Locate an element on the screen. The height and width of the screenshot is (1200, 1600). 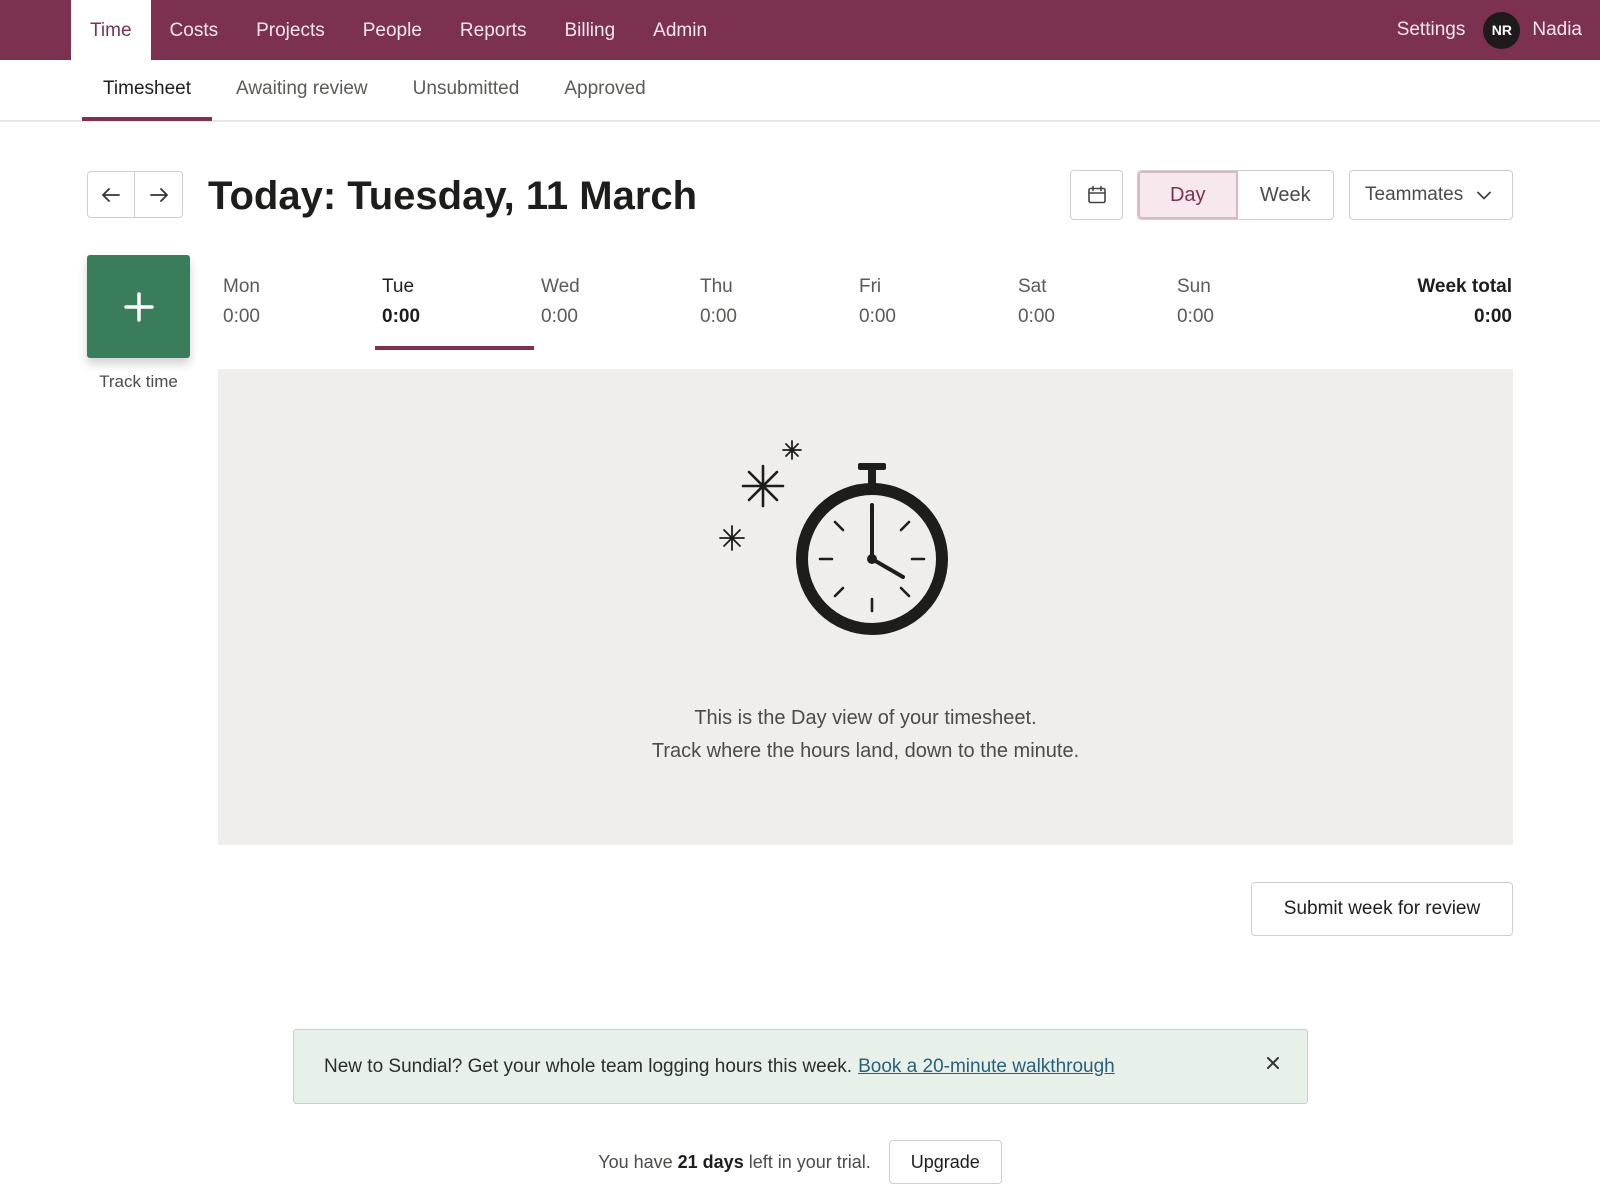
calendar-icon is located at coordinates (1096, 194).